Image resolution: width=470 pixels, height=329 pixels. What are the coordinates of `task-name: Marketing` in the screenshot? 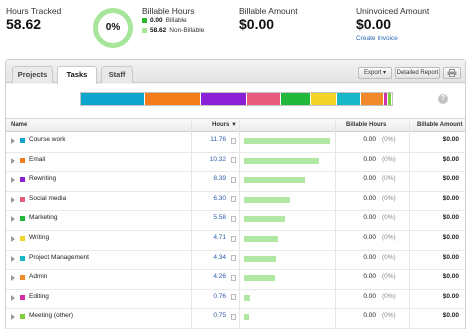 It's located at (43, 217).